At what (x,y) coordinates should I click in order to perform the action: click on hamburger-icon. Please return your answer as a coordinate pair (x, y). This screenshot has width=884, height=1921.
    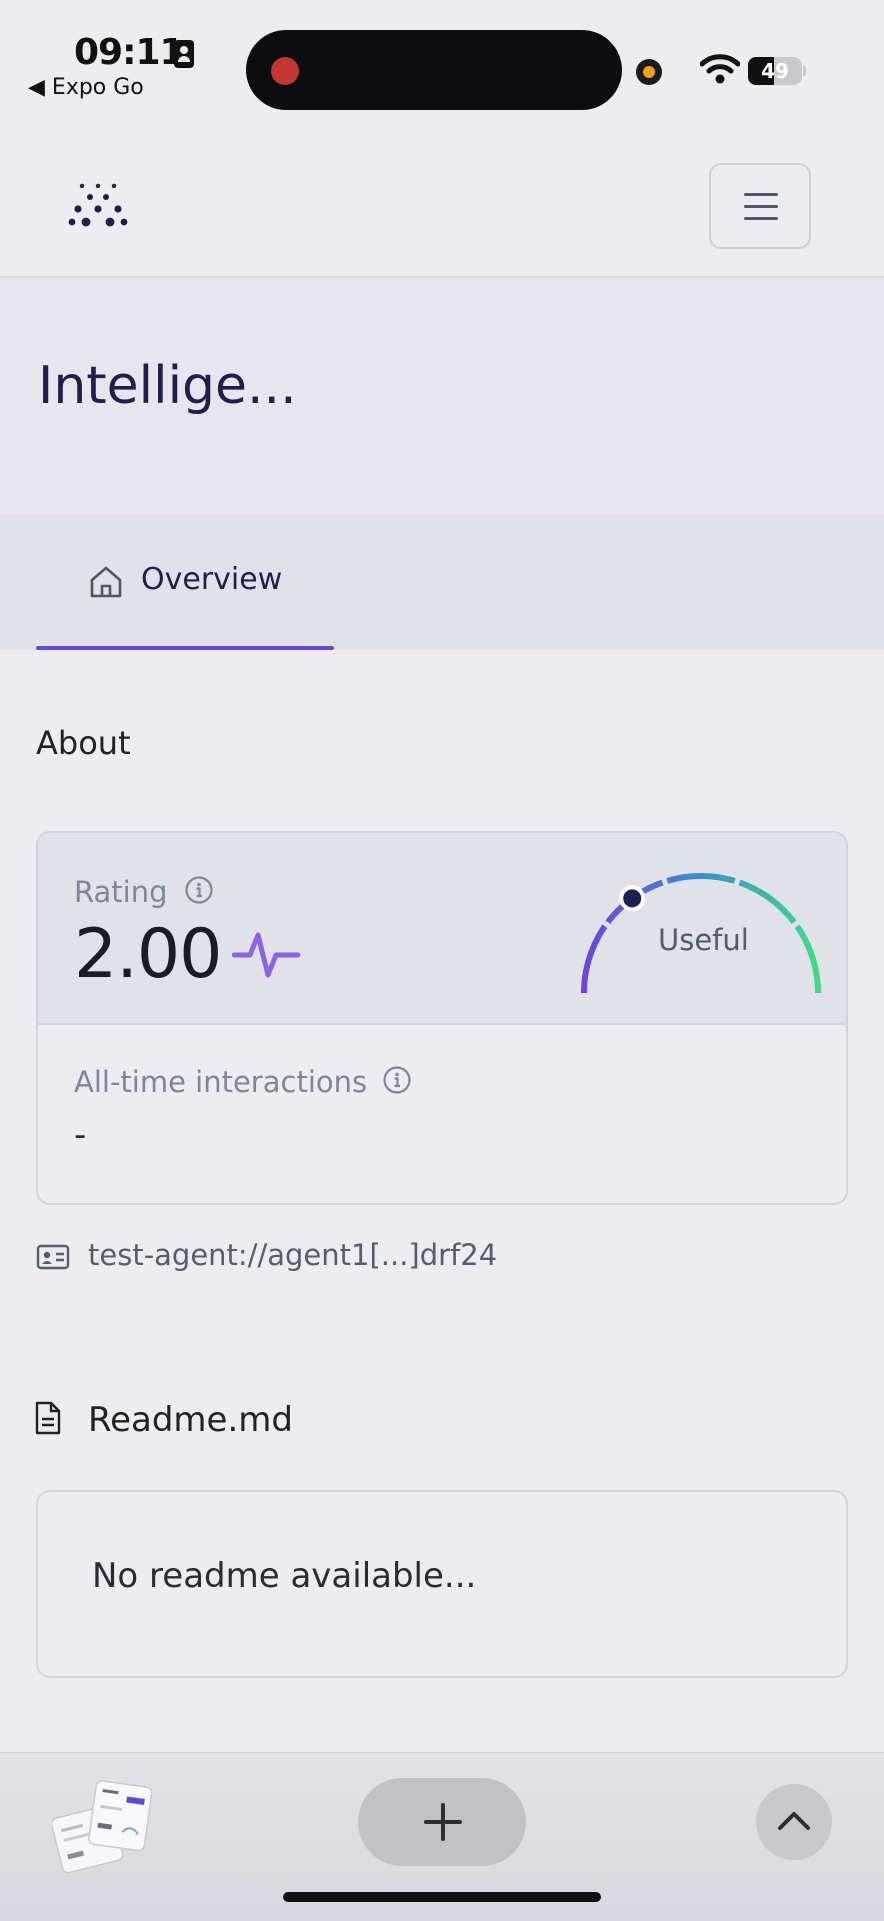
    Looking at the image, I should click on (761, 194).